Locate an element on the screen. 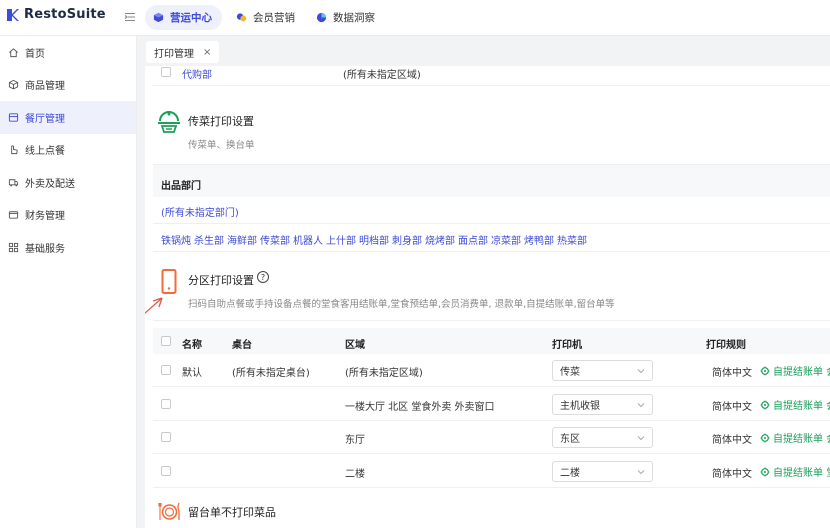 This screenshot has width=830, height=528. printer-select: 东区 is located at coordinates (602, 437).